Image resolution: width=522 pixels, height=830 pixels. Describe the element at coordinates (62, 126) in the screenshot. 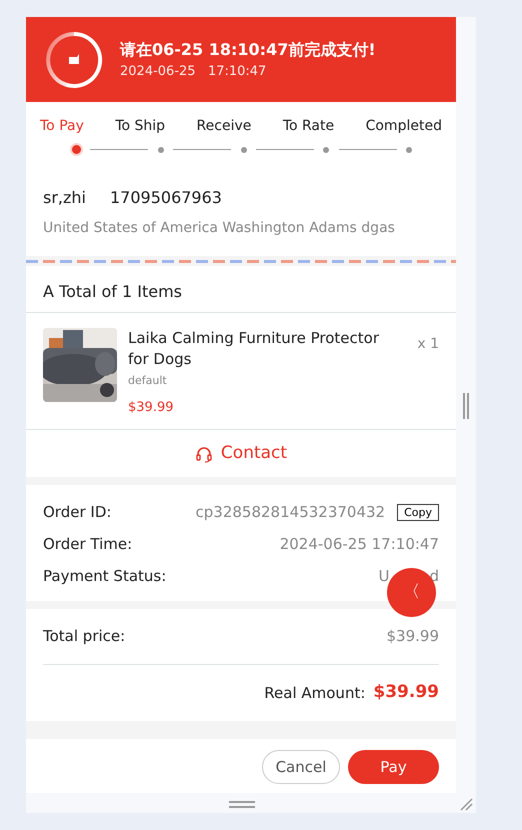

I see `status-step-tab: To Pay` at that location.